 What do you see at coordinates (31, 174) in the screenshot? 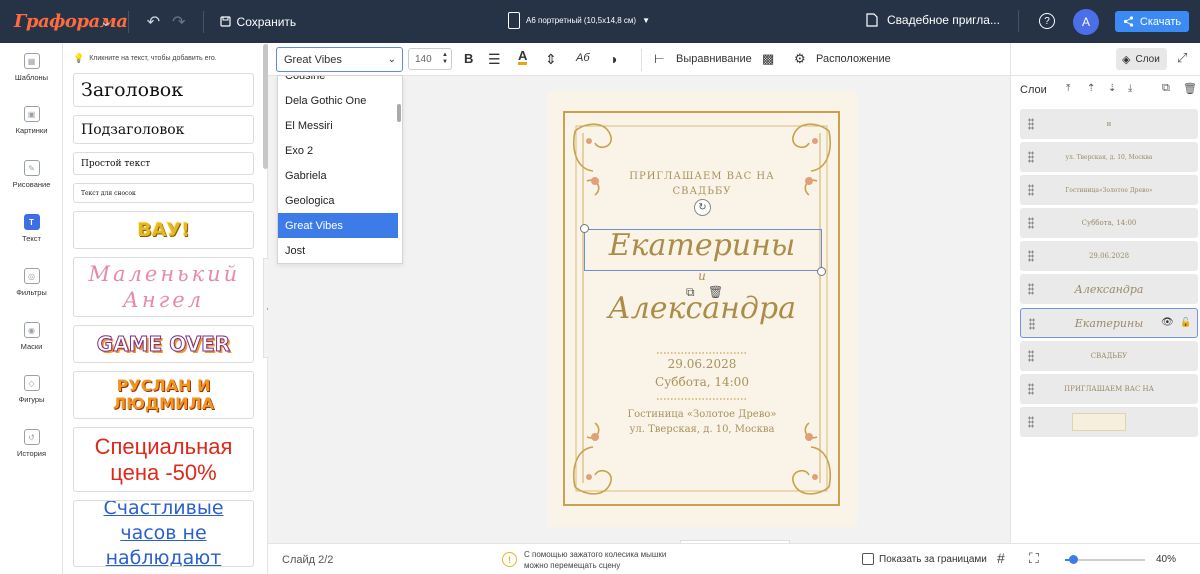
I see `rail-item-draw: ✎ Рисование` at bounding box center [31, 174].